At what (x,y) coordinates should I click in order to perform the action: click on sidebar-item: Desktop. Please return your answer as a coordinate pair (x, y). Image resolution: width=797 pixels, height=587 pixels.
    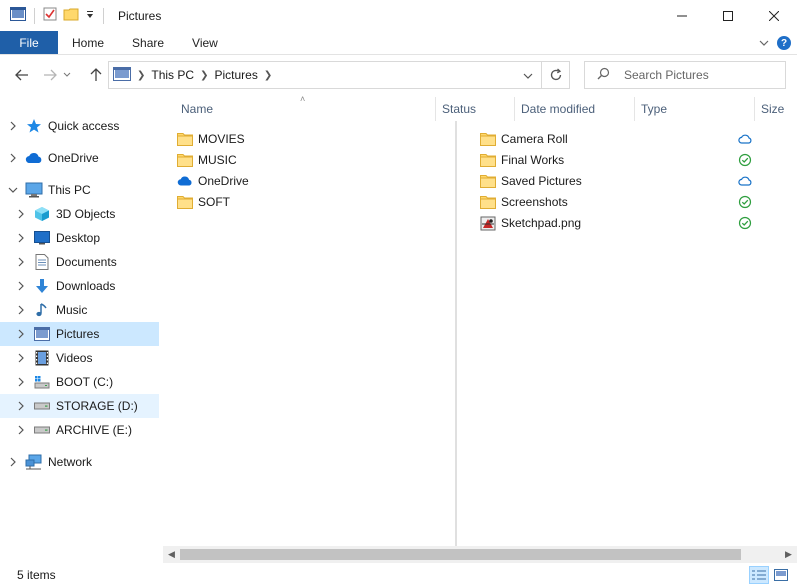
    Looking at the image, I should click on (79, 238).